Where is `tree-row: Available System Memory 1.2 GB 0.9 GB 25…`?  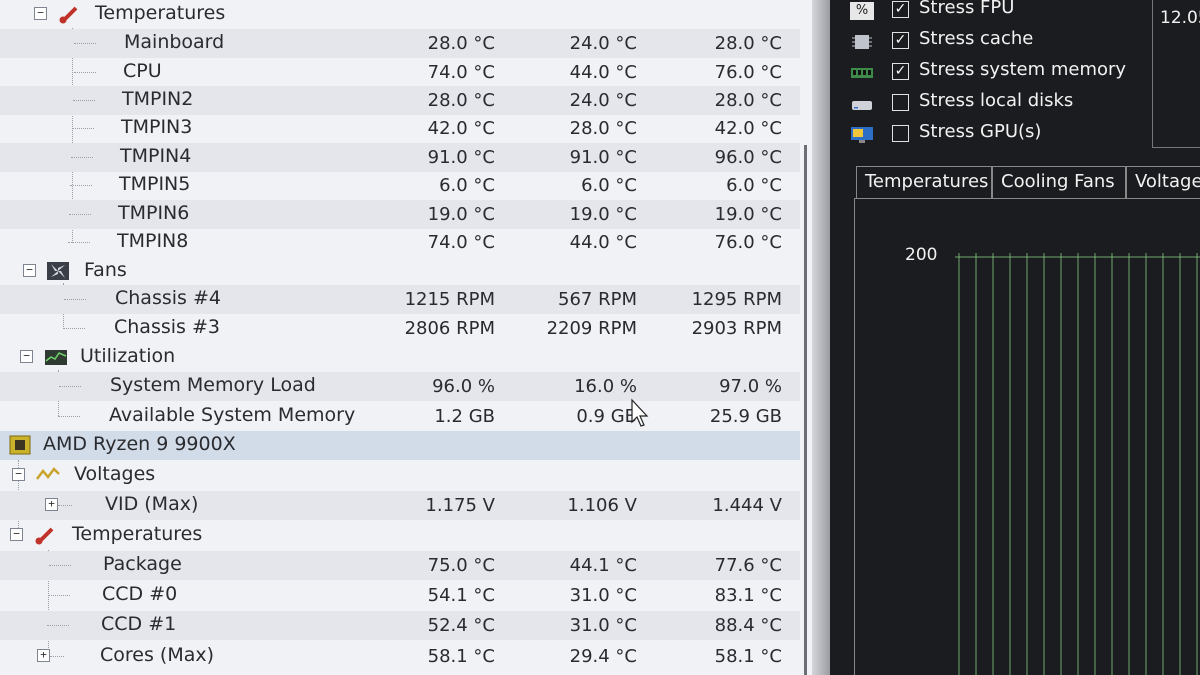
tree-row: Available System Memory 1.2 GB 0.9 GB 25… is located at coordinates (400, 416).